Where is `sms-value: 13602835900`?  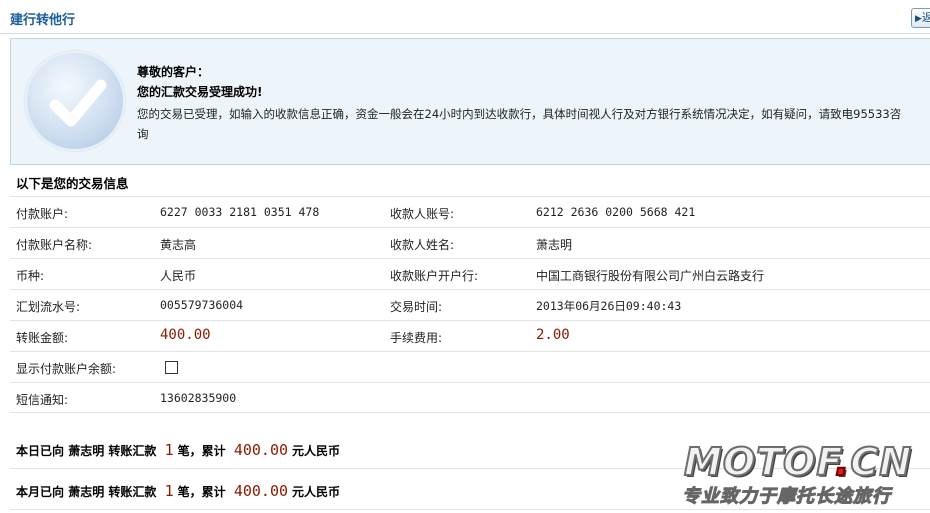 sms-value: 13602835900 is located at coordinates (198, 398).